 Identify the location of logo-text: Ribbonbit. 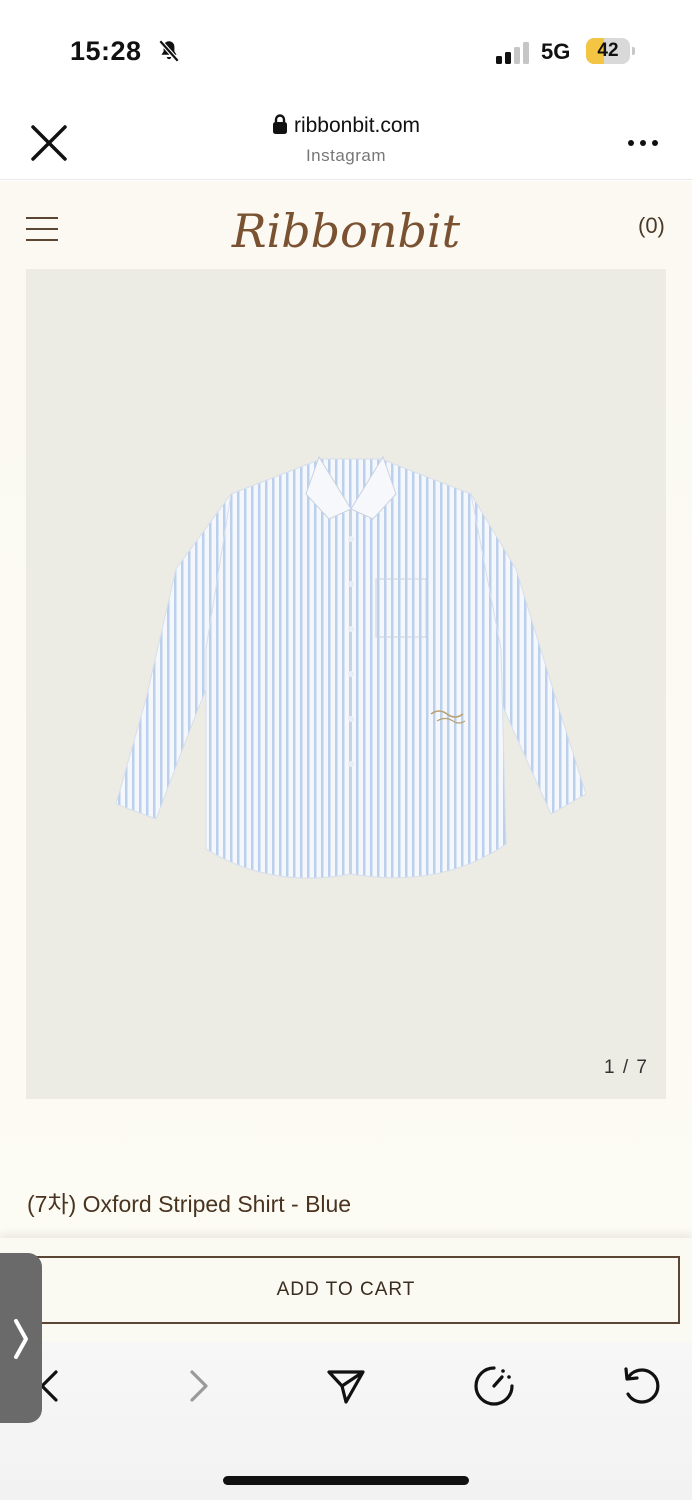
(346, 231).